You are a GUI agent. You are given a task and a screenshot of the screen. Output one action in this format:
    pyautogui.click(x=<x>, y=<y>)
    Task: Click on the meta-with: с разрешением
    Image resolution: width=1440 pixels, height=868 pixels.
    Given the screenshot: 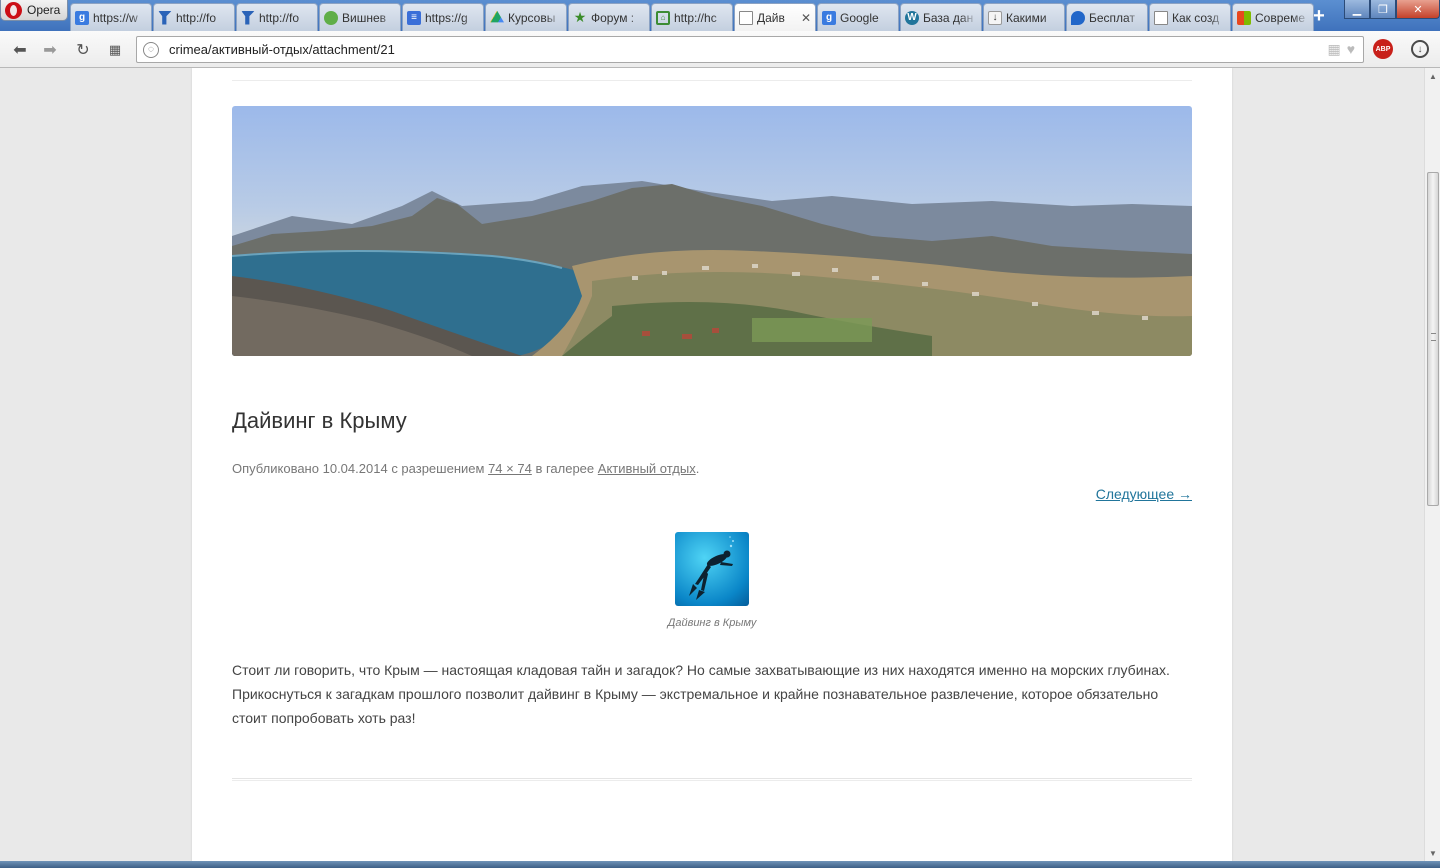 What is the action you would take?
    pyautogui.click(x=438, y=468)
    